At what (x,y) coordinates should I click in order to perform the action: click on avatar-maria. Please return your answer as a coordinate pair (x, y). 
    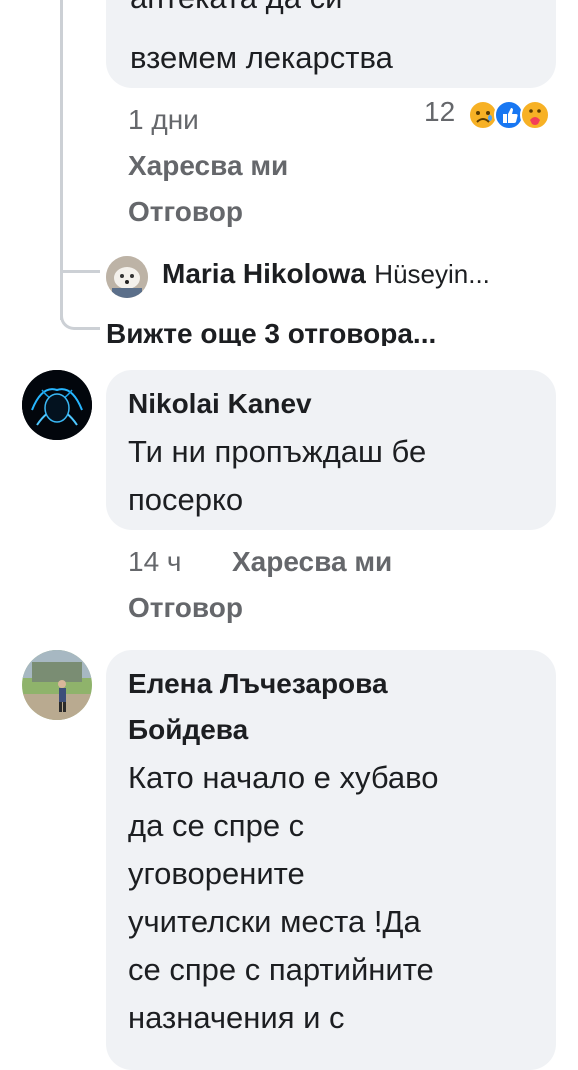
    Looking at the image, I should click on (127, 277).